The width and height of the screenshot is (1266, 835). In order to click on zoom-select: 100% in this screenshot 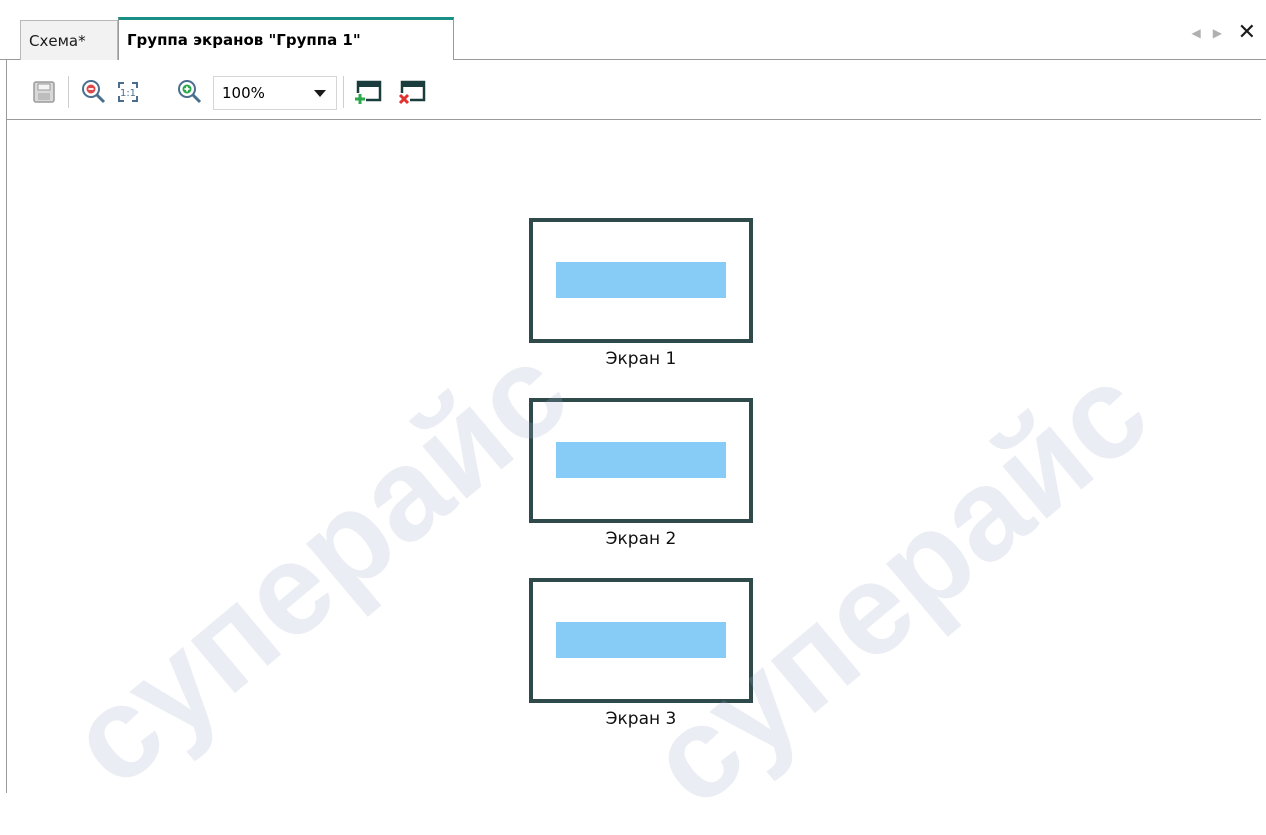, I will do `click(275, 93)`.